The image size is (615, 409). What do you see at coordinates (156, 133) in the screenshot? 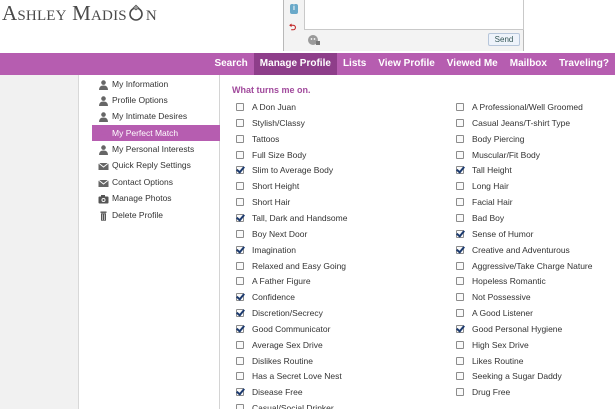
I see `sidebar-item-my-perfect-match: My Perfect Match` at bounding box center [156, 133].